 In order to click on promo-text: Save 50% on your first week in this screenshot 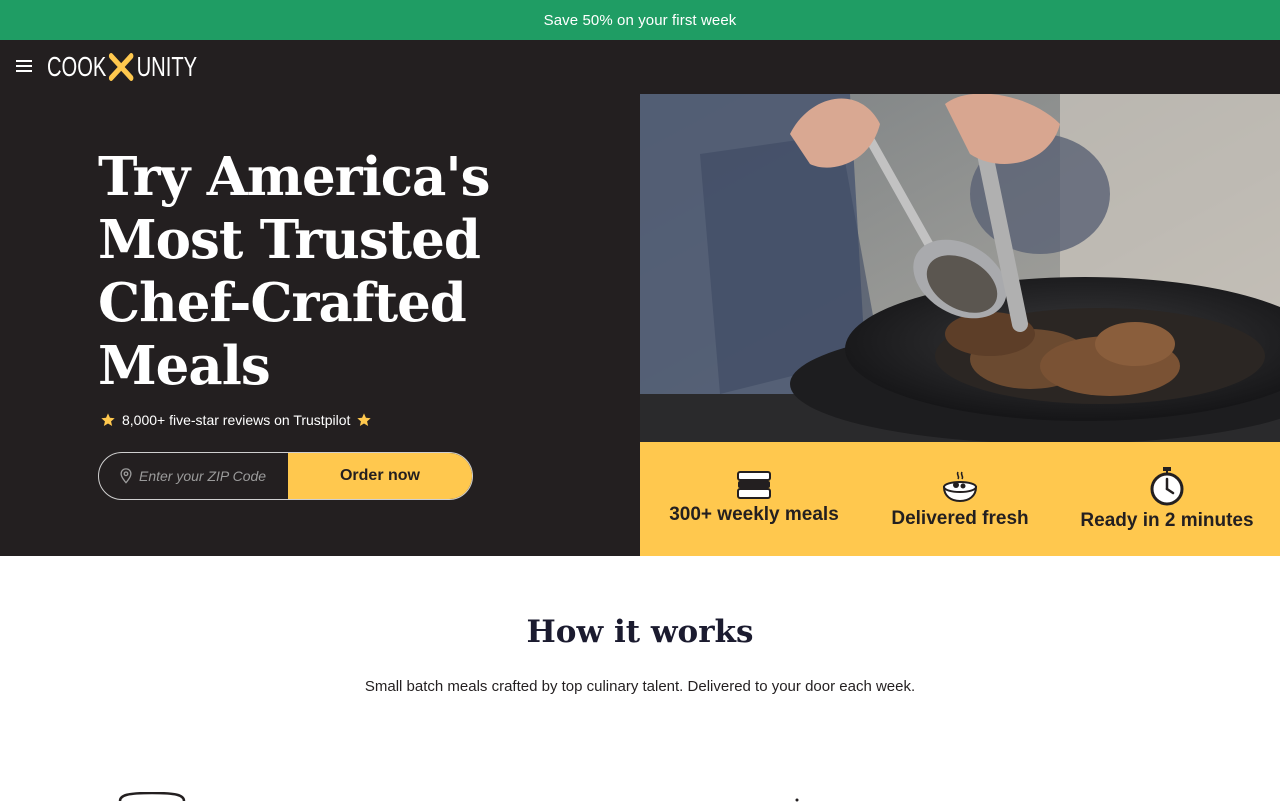, I will do `click(640, 20)`.